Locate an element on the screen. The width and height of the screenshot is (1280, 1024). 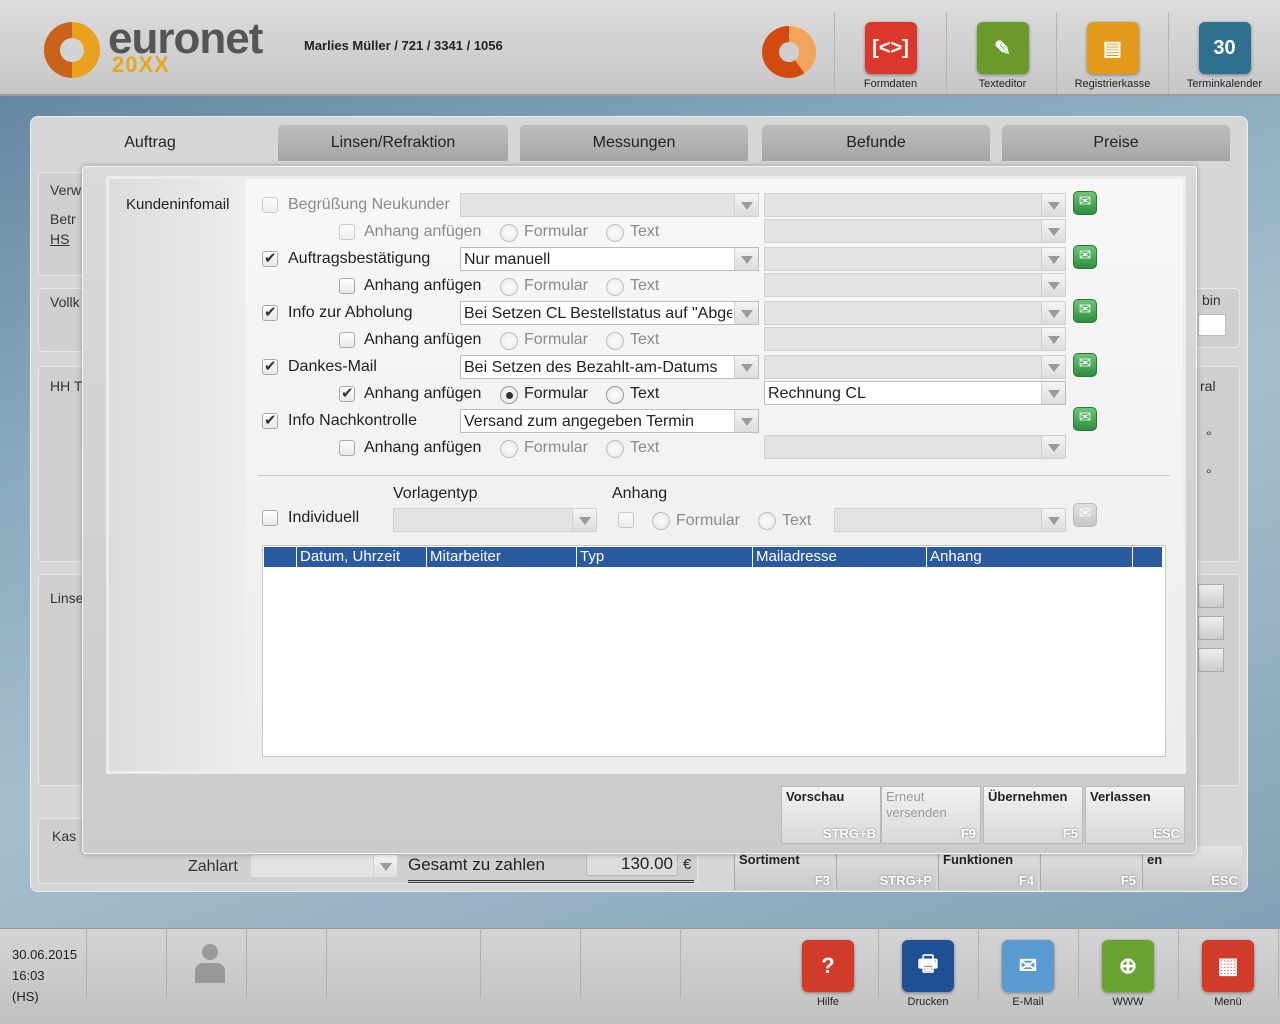
row-2-send-mail-icon: ✉ is located at coordinates (1085, 311).